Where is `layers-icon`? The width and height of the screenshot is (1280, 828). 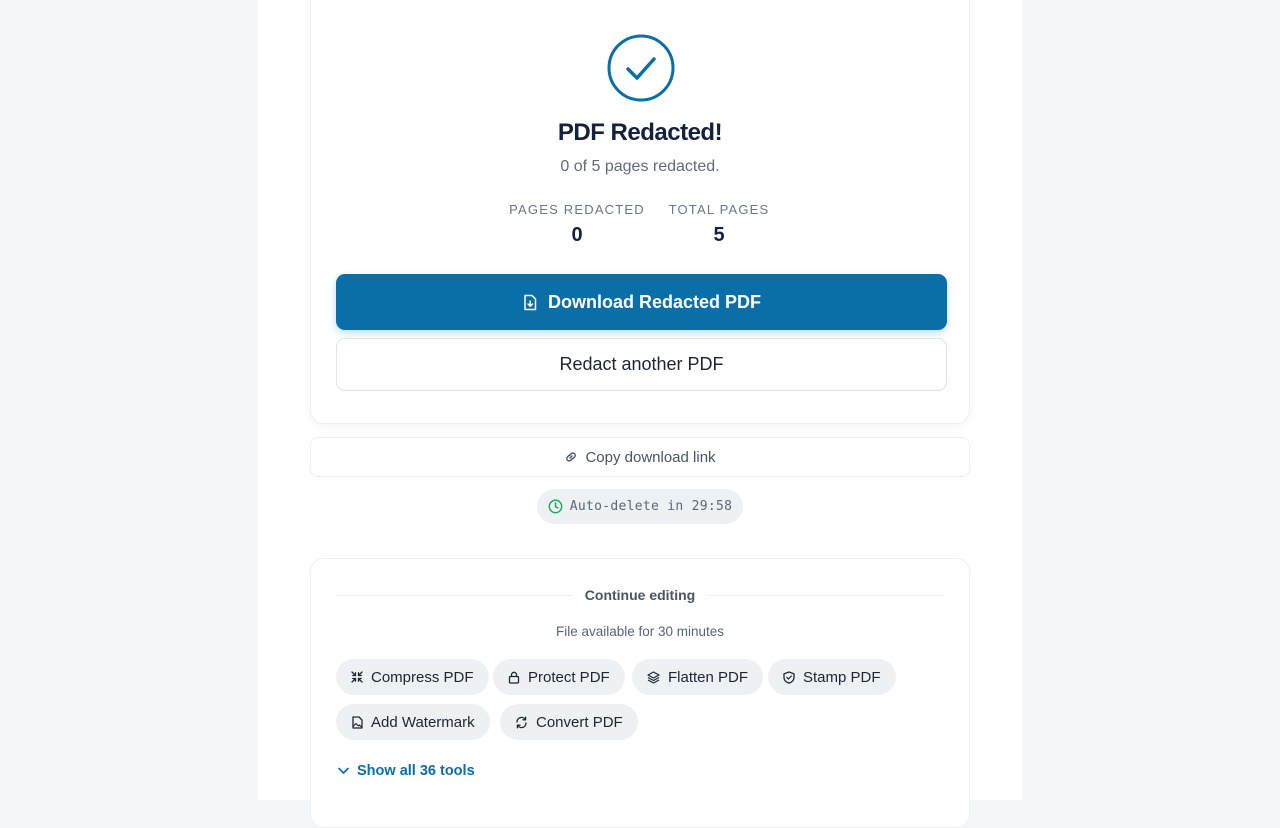
layers-icon is located at coordinates (653, 677).